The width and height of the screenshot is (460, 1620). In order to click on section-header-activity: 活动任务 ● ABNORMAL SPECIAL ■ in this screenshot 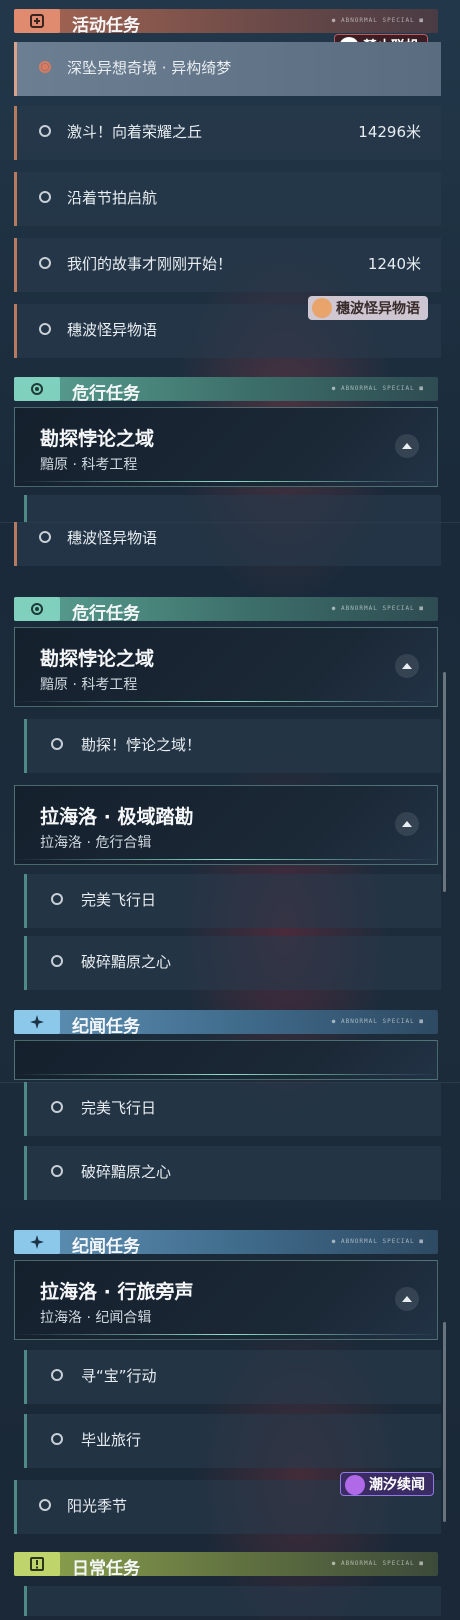, I will do `click(226, 22)`.